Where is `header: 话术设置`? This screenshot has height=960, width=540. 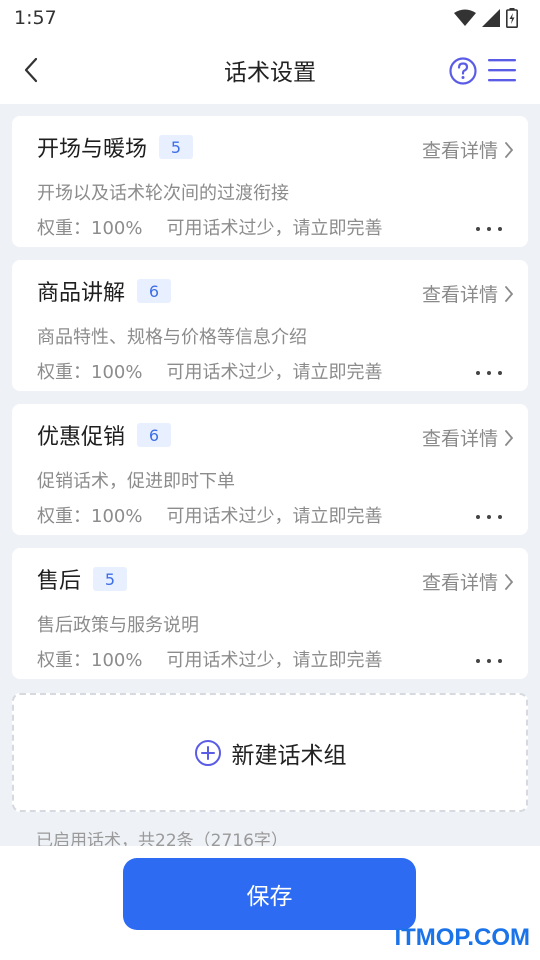
header: 话术设置 is located at coordinates (270, 70).